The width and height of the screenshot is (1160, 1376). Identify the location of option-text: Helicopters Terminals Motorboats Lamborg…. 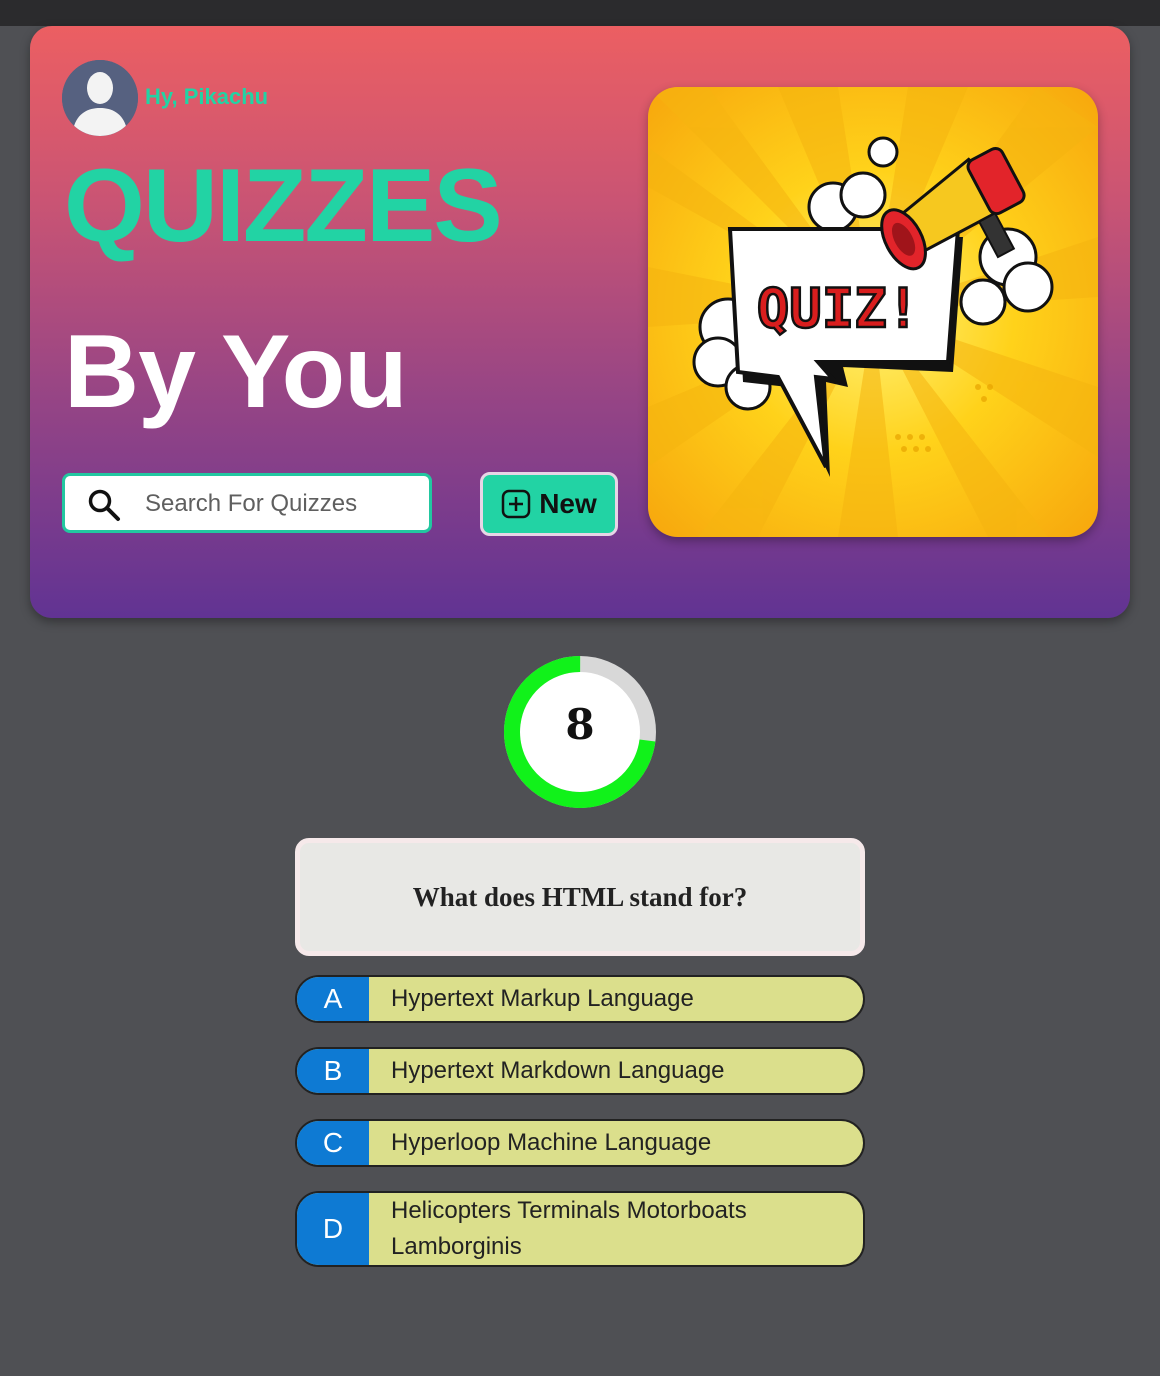
(569, 1228).